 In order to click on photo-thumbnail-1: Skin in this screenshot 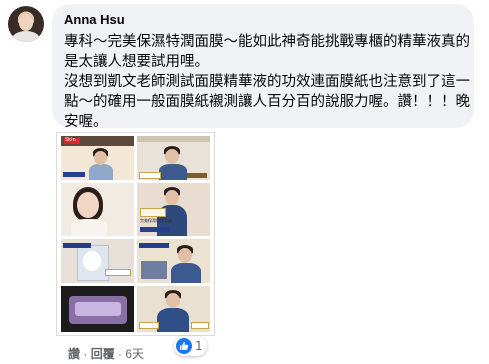, I will do `click(97, 158)`.